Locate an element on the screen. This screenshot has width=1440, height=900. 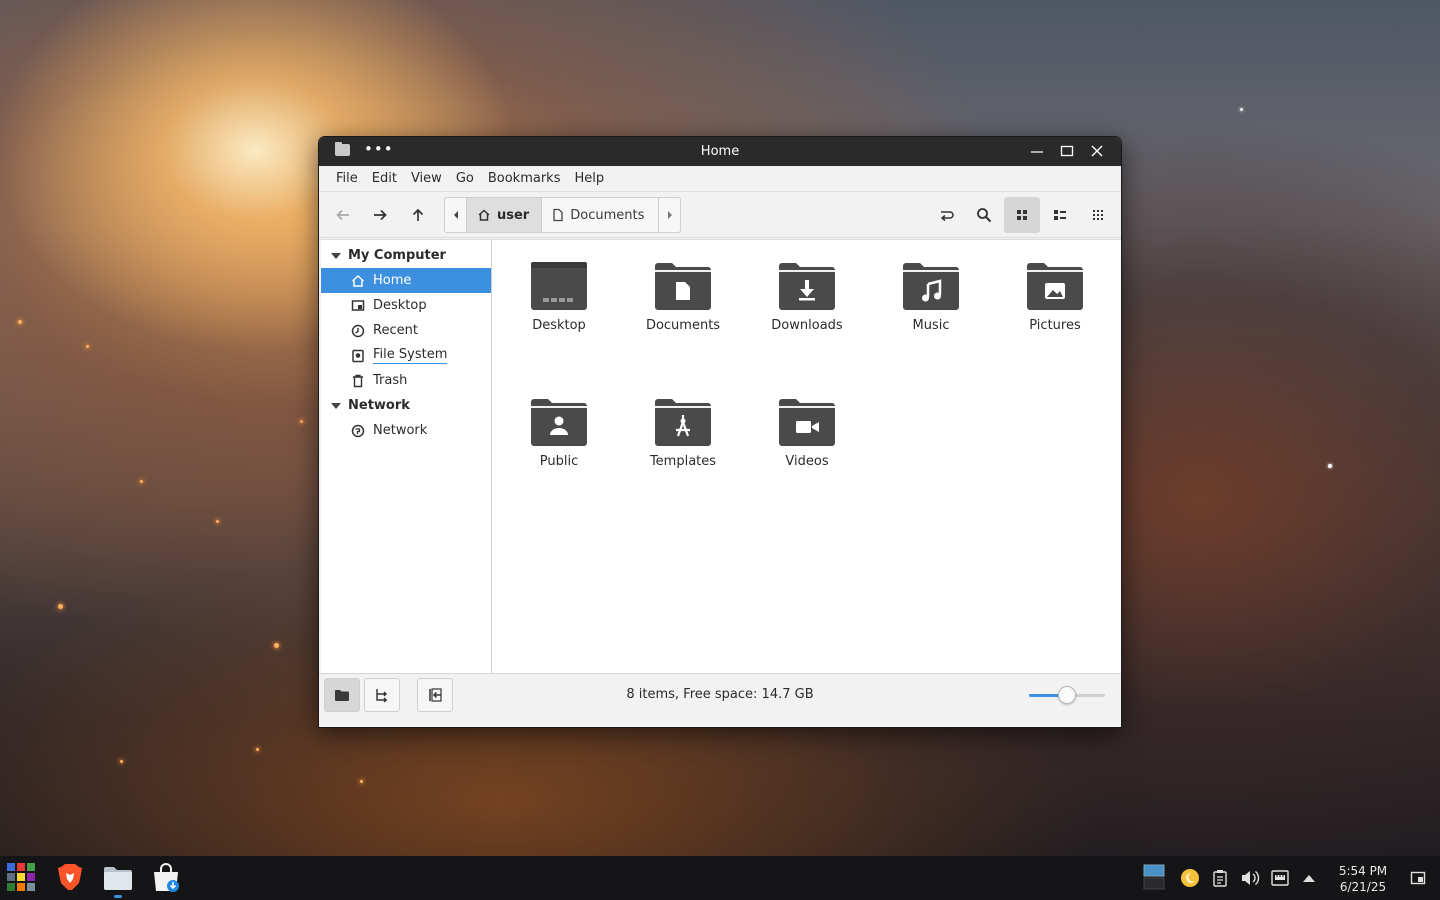
menu-bookmarks: Bookmarks is located at coordinates (524, 178).